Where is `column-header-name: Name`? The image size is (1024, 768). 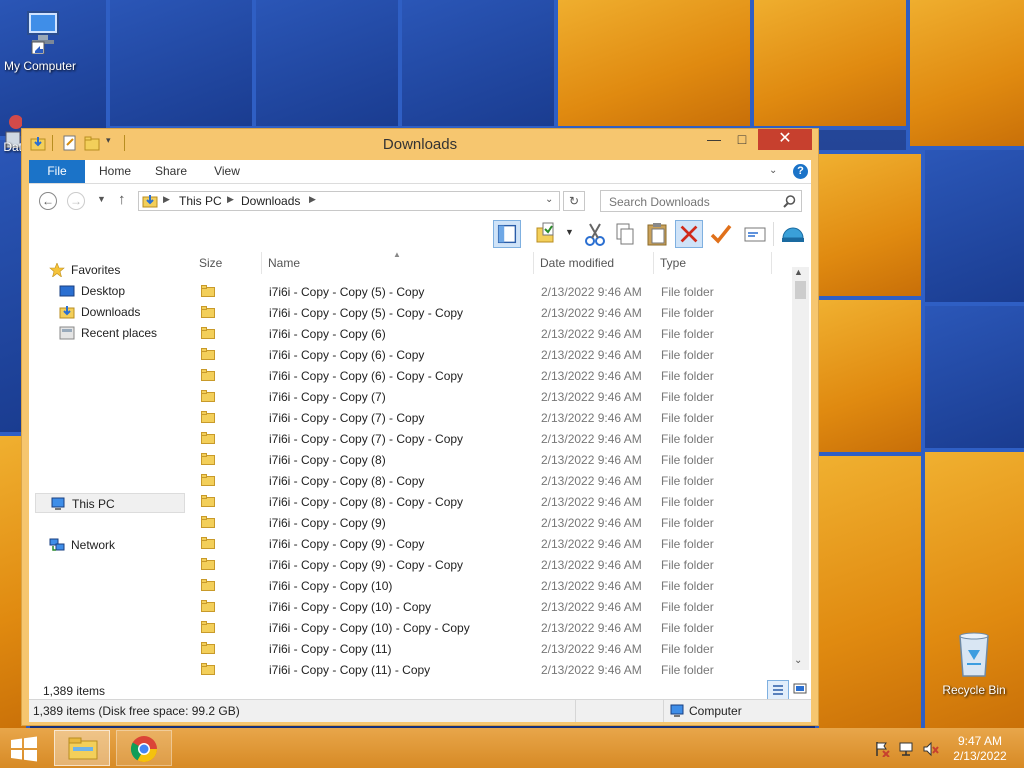 column-header-name: Name is located at coordinates (284, 263).